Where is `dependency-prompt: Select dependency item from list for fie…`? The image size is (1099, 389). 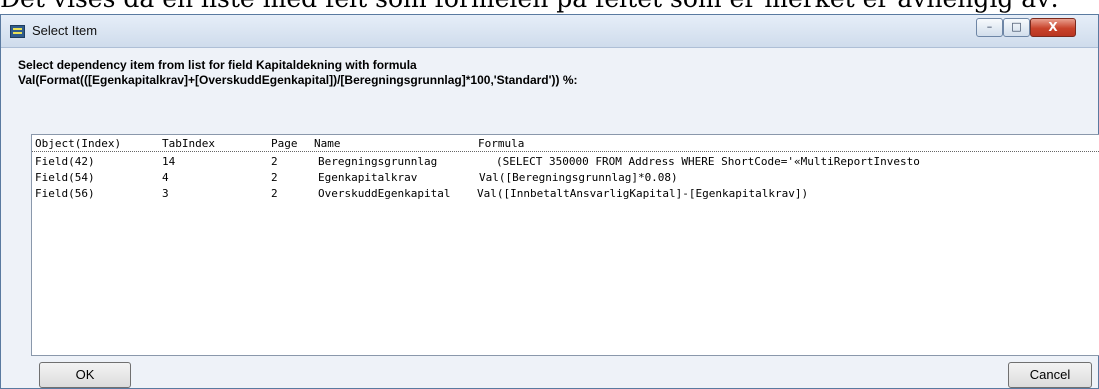
dependency-prompt: Select dependency item from list for fie… is located at coordinates (297, 73).